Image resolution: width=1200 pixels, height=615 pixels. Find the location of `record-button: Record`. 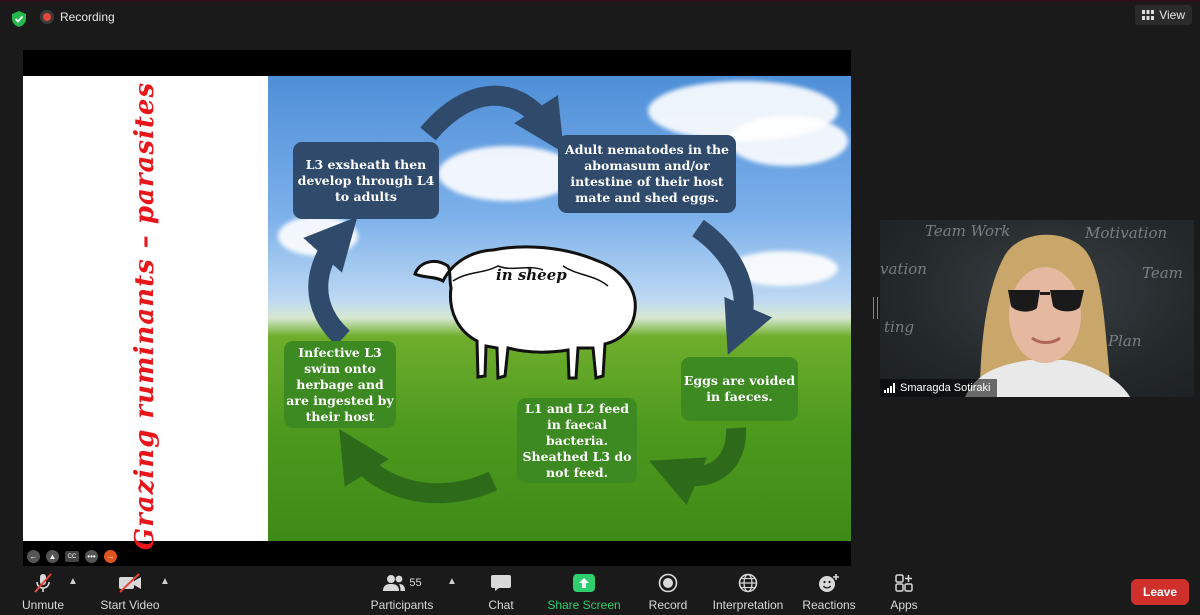

record-button: Record is located at coordinates (668, 590).